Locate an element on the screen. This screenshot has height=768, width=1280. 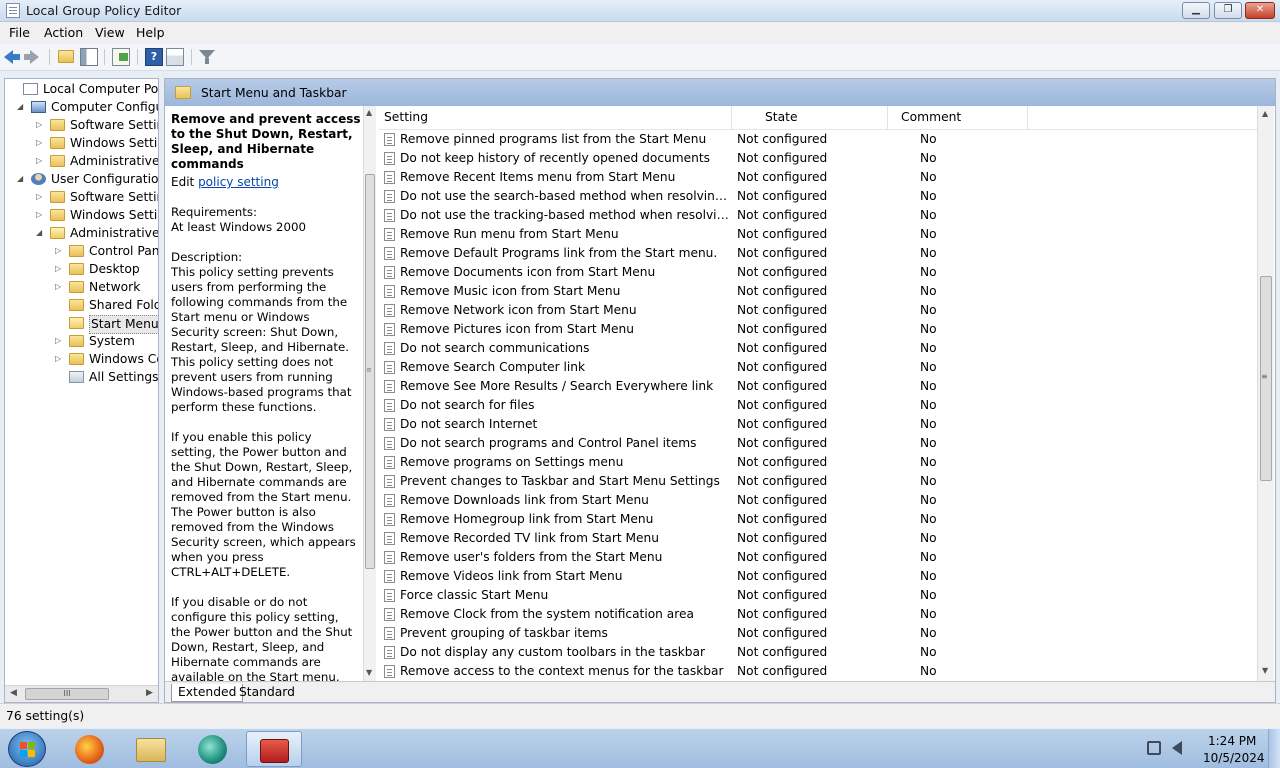
description-scrollbar: ▲ ≡ ▼ is located at coordinates (369, 393).